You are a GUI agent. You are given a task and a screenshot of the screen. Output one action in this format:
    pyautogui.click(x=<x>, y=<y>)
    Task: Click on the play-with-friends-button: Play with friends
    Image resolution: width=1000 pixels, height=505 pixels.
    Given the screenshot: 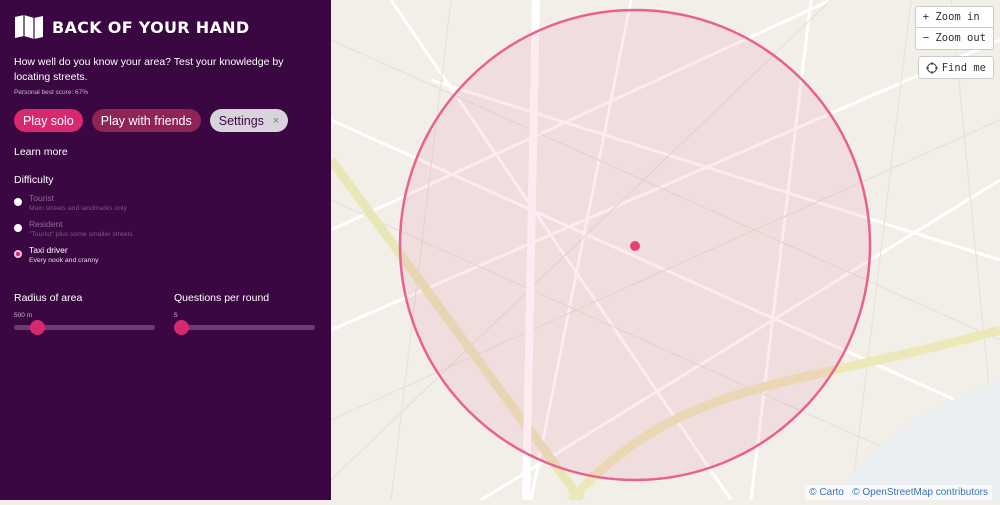 What is the action you would take?
    pyautogui.click(x=146, y=120)
    